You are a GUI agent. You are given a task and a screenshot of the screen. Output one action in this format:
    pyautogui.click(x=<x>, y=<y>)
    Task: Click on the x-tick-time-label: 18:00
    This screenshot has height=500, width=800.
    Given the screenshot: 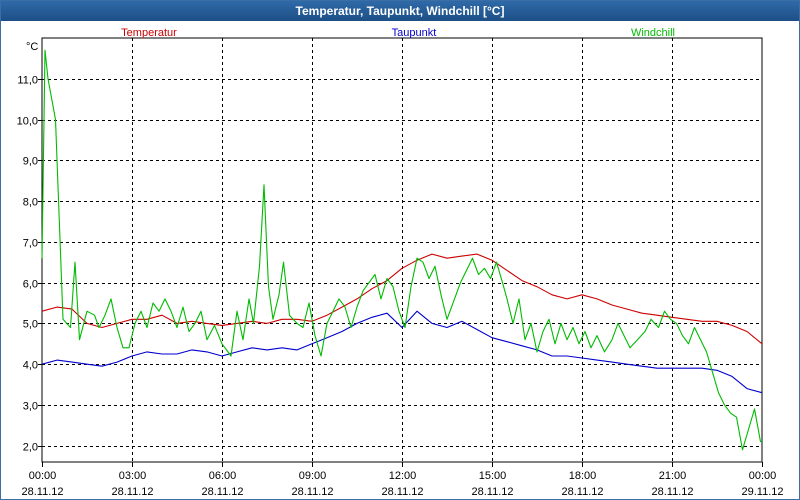 What is the action you would take?
    pyautogui.click(x=583, y=476)
    